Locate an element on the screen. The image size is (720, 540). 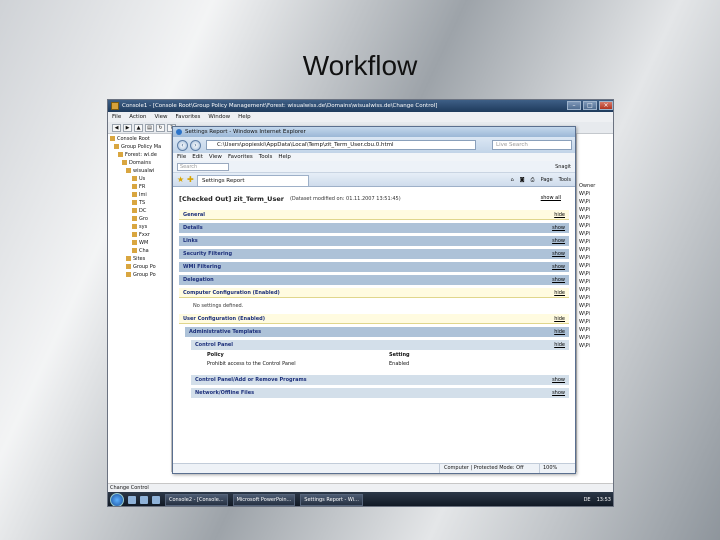
tree-item: WM is located at coordinates (139, 243).